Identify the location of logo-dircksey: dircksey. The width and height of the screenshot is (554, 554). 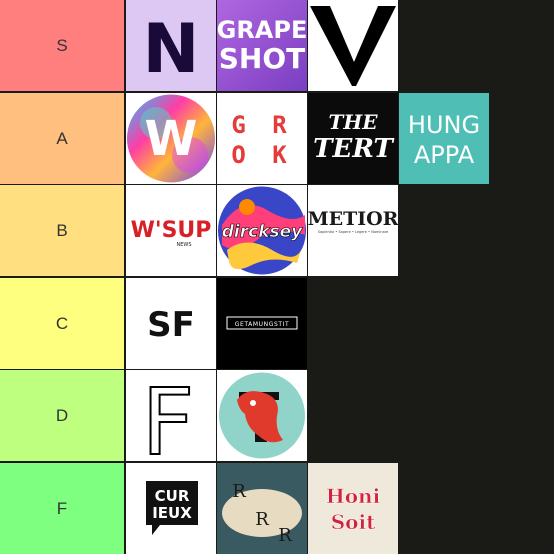
(262, 230).